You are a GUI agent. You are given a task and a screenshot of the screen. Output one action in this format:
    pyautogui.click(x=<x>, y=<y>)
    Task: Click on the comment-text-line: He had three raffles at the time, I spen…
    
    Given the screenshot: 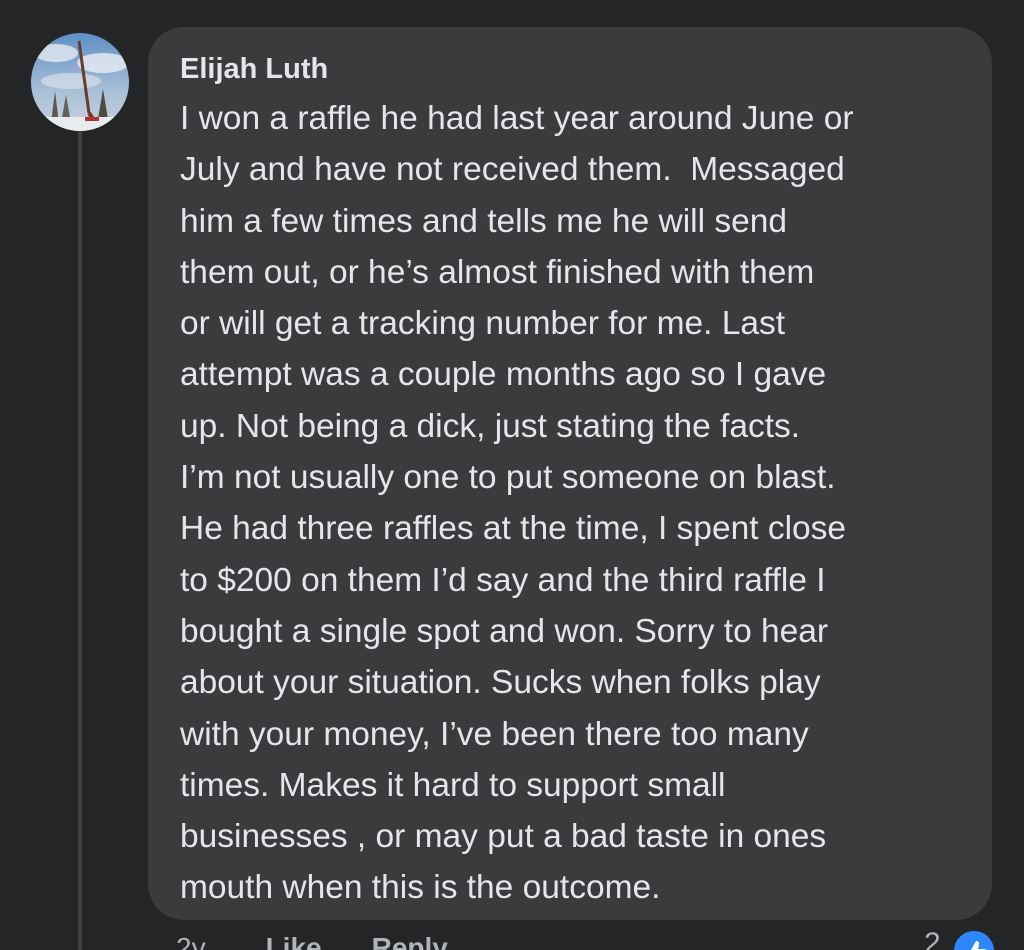 What is the action you would take?
    pyautogui.click(x=513, y=529)
    